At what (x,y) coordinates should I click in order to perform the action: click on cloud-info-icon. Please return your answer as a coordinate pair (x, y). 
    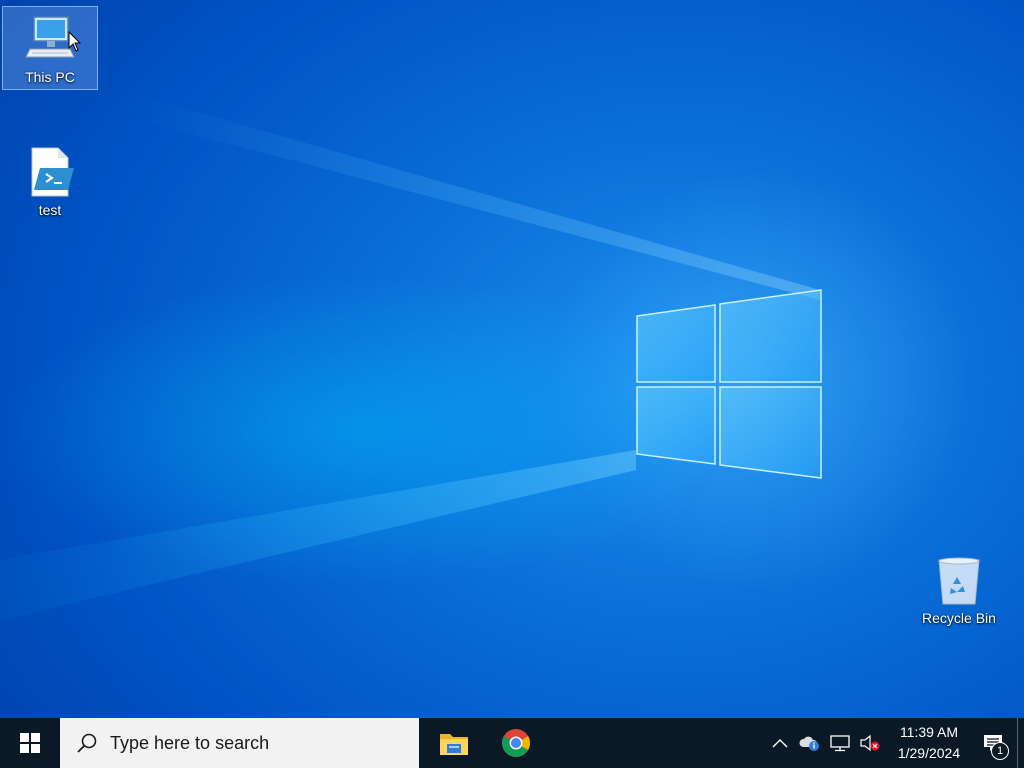
    Looking at the image, I should click on (809, 743).